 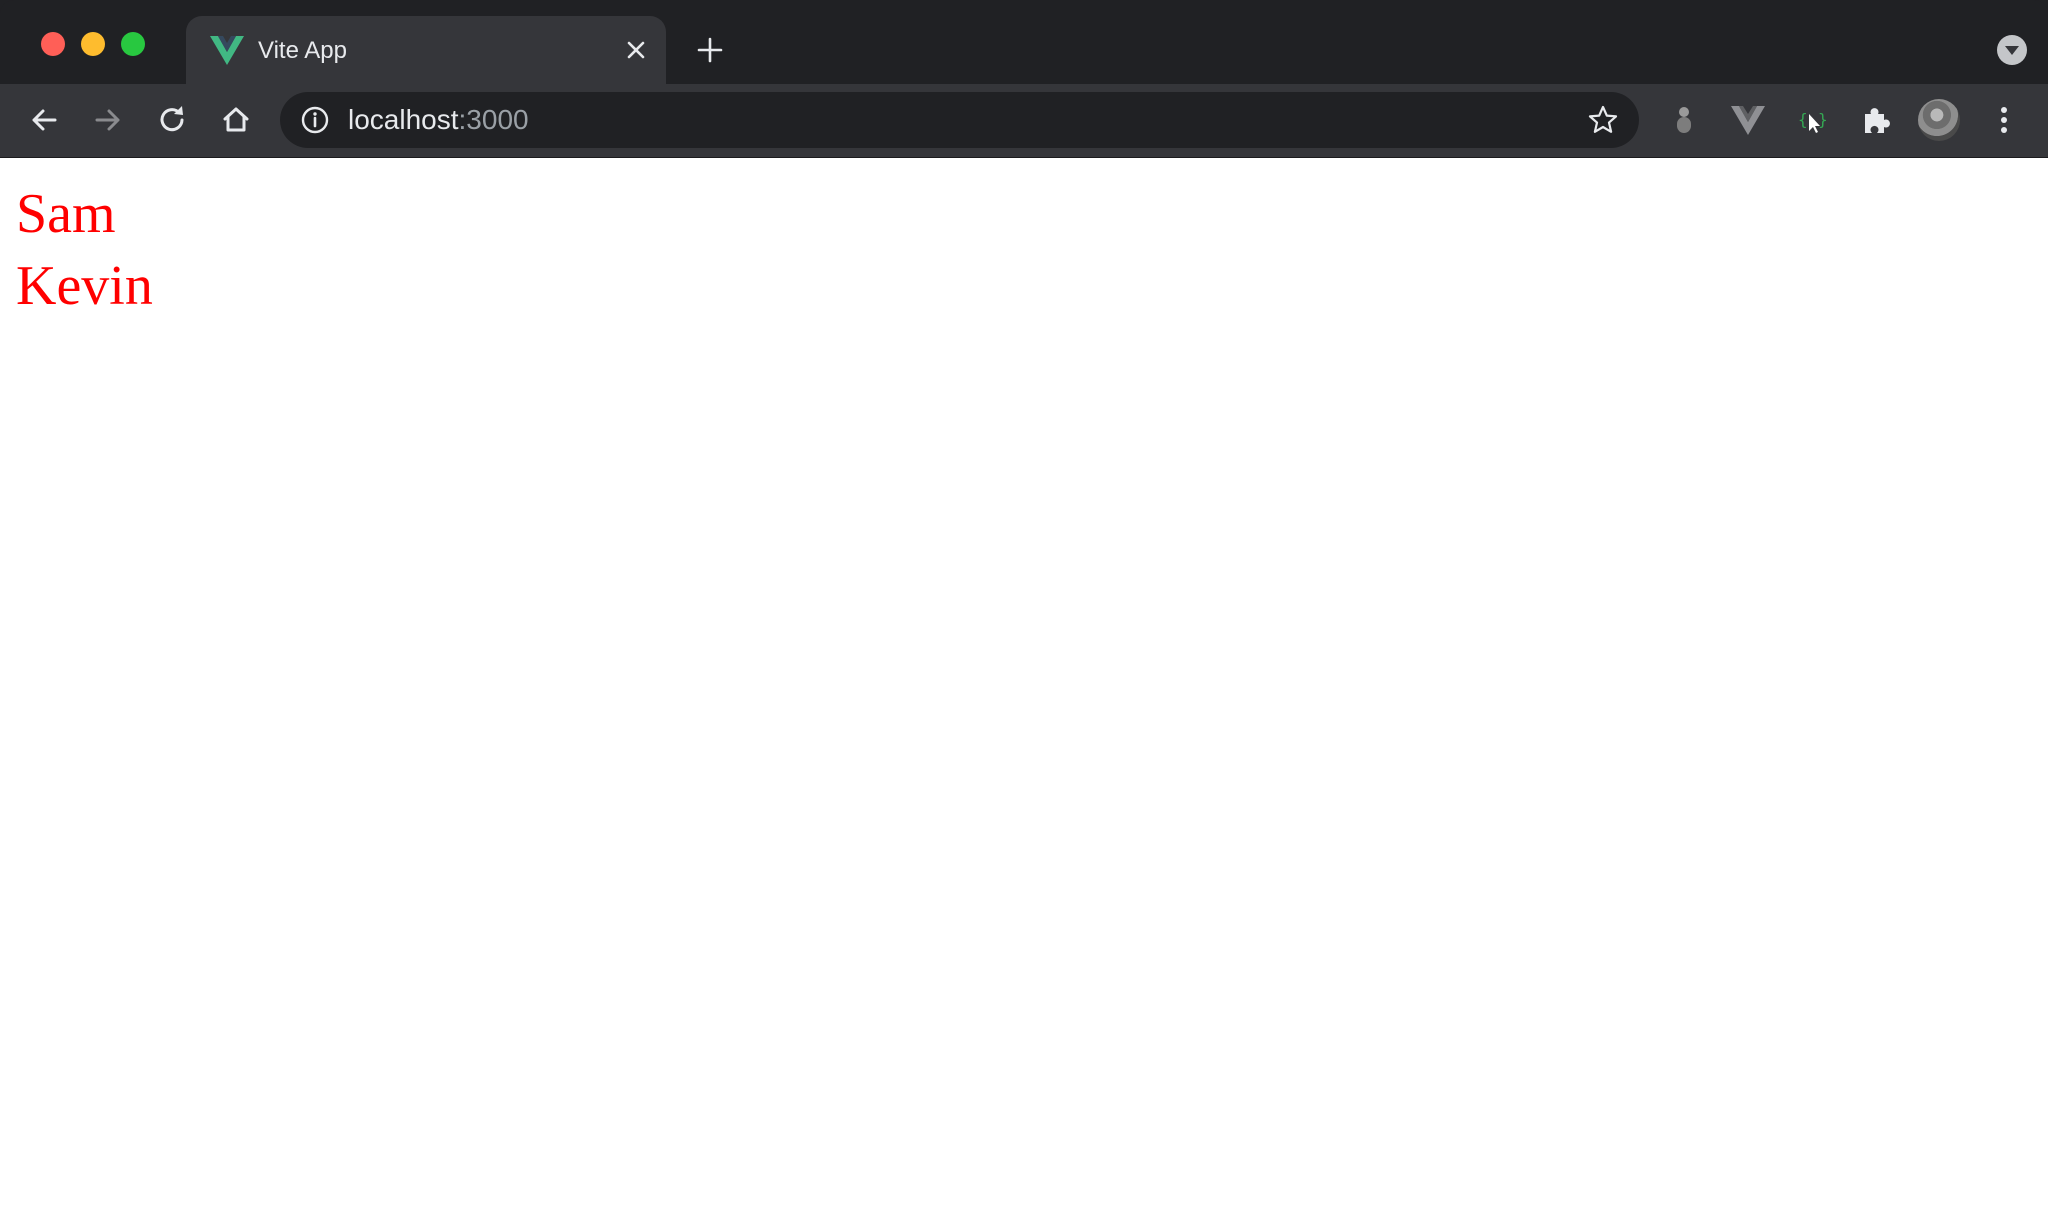 I want to click on forward-arrow-icon, so click(x=108, y=120).